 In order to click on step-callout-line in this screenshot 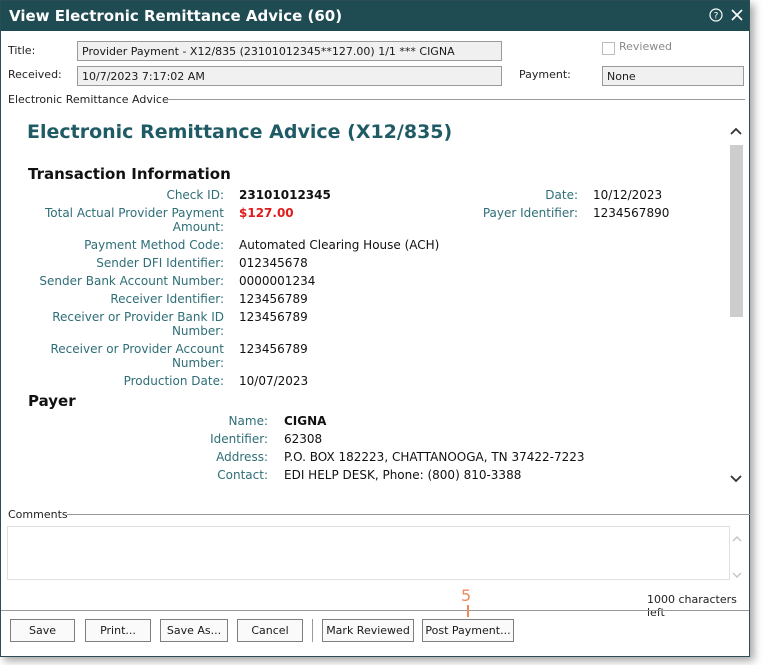, I will do `click(468, 611)`.